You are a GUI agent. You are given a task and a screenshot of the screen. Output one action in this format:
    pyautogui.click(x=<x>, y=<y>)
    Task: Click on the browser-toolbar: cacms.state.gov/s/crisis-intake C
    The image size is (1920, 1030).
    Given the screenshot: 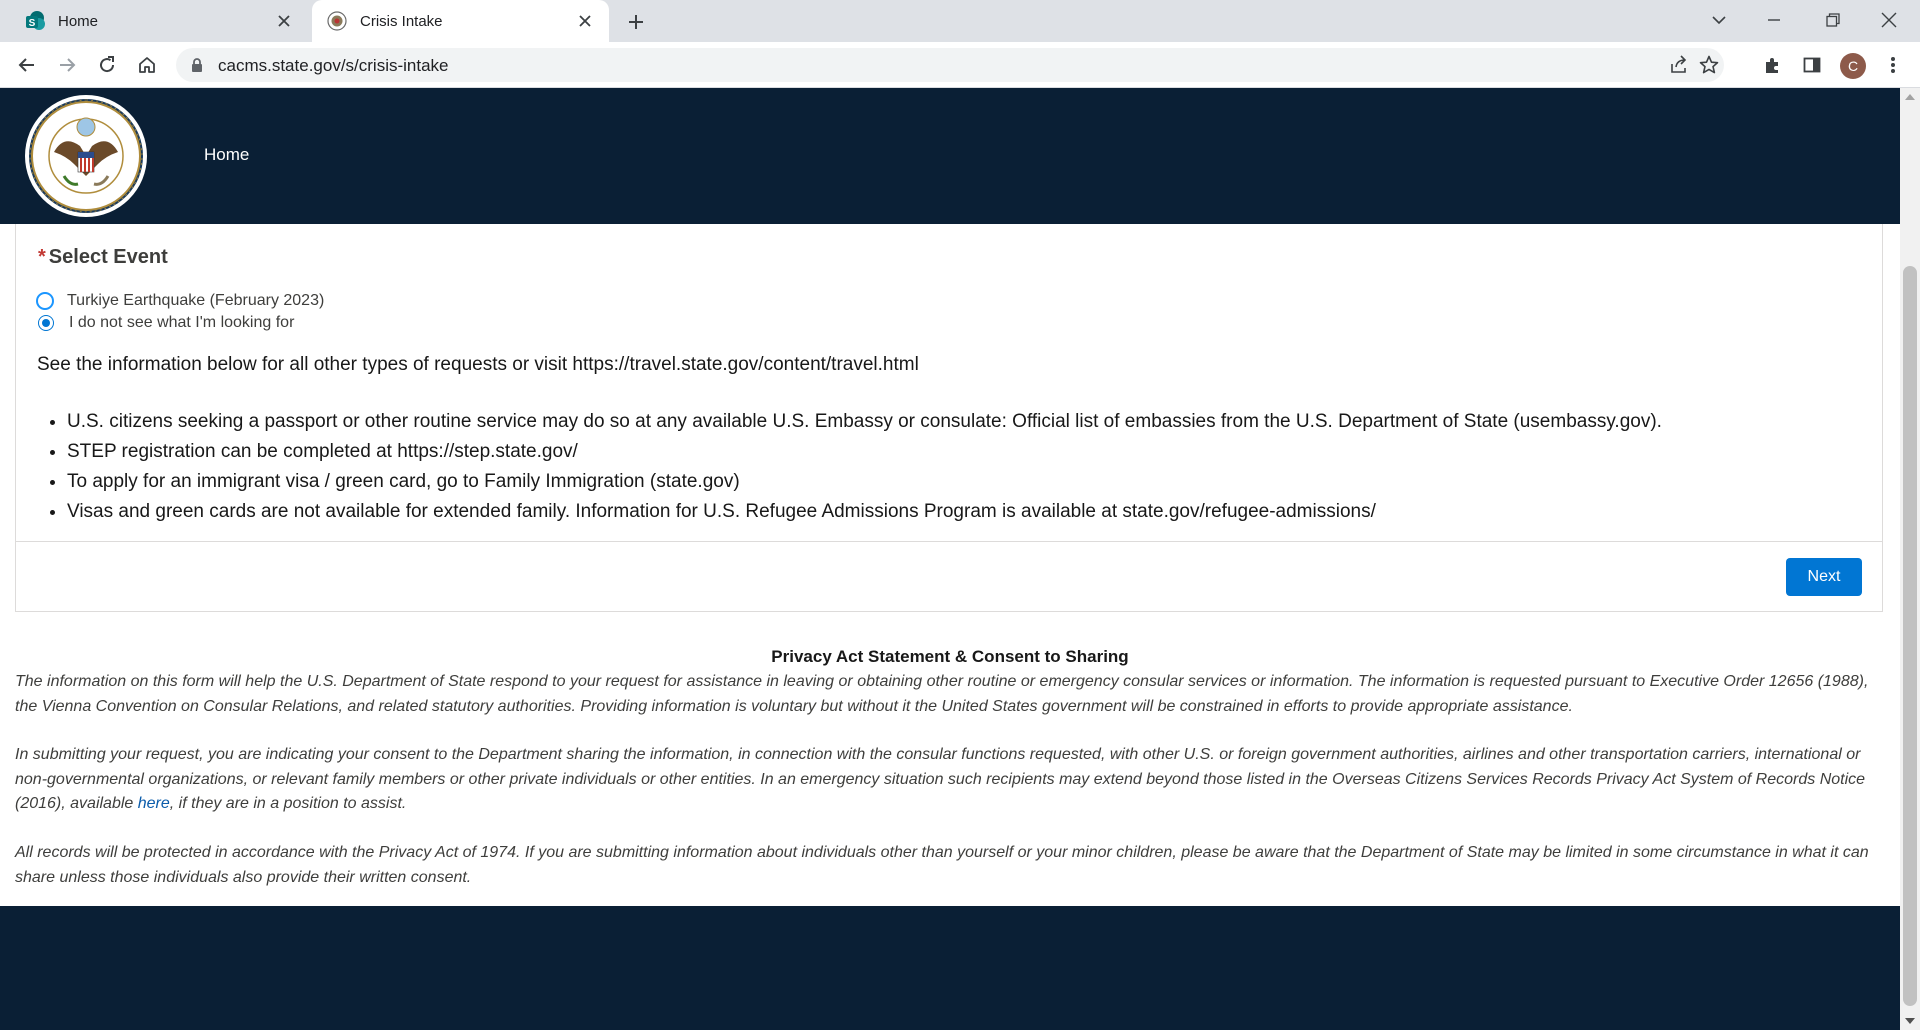 What is the action you would take?
    pyautogui.click(x=960, y=65)
    